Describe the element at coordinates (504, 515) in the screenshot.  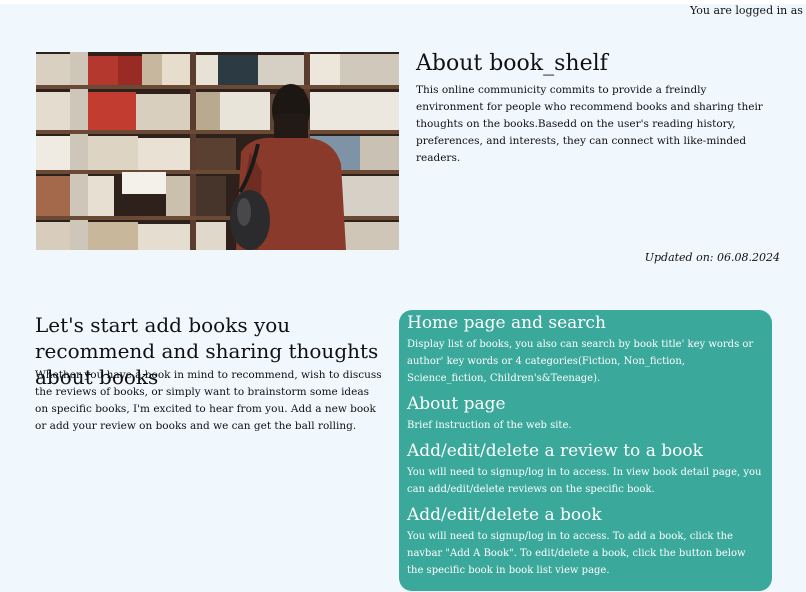
I see `feature-title-book: Add/edit/delete a book` at that location.